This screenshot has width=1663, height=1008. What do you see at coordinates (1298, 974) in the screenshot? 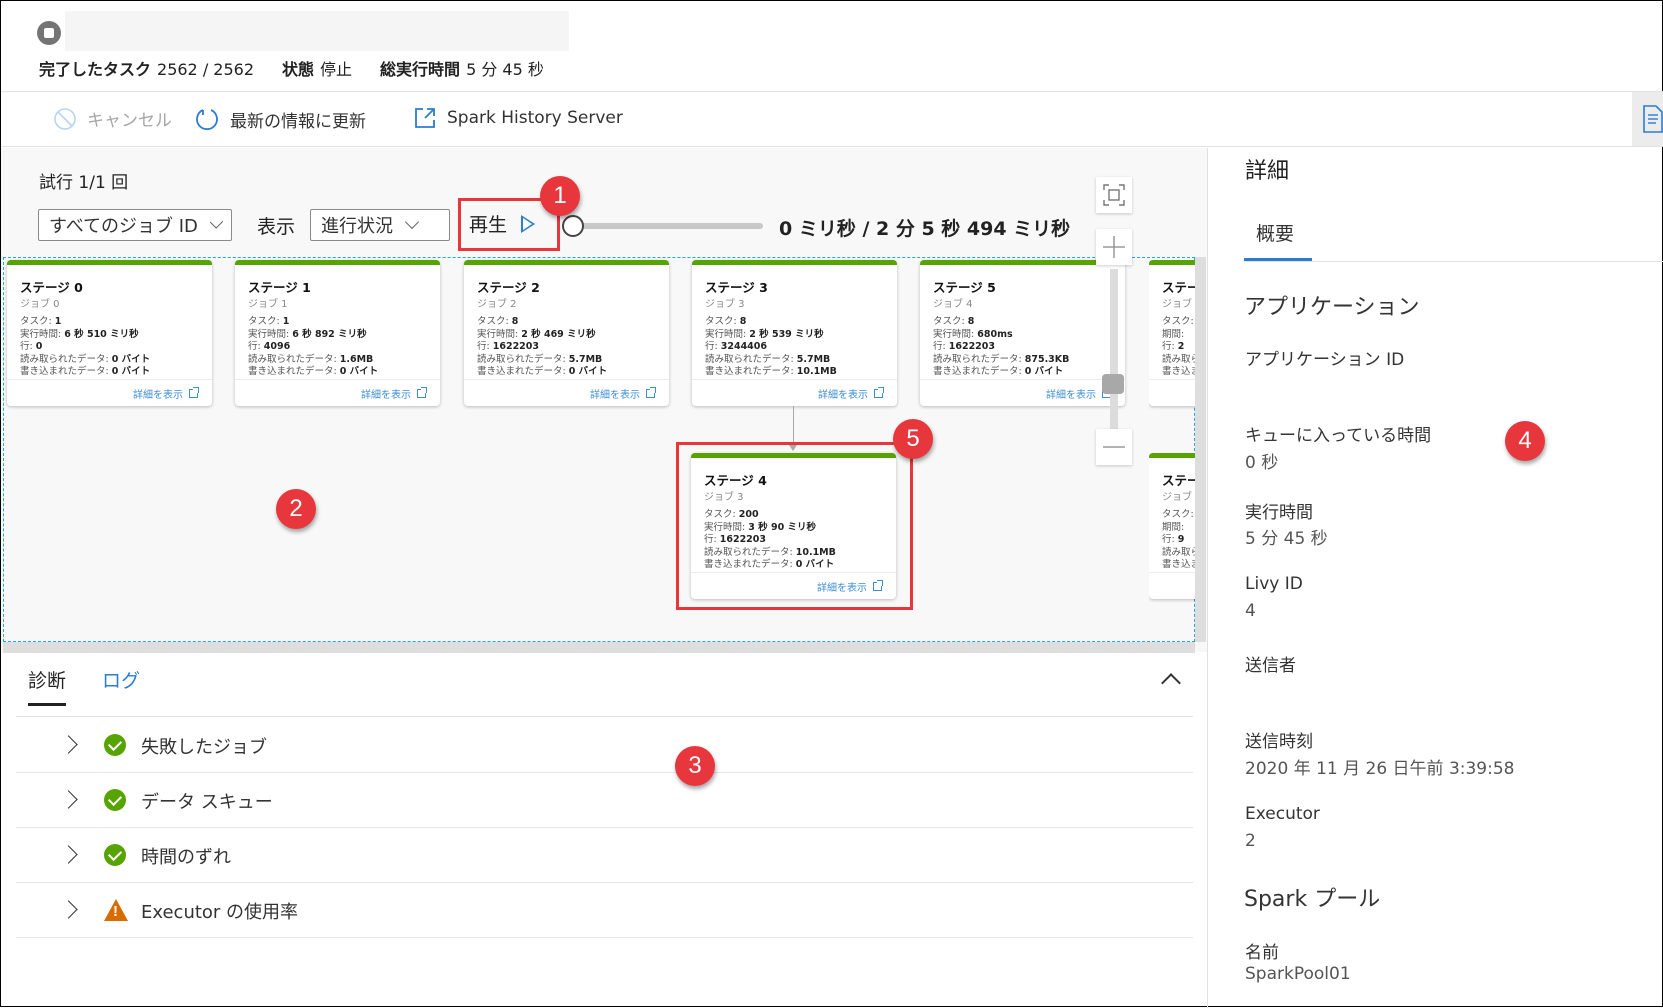
I see `field-value: SparkPool01` at bounding box center [1298, 974].